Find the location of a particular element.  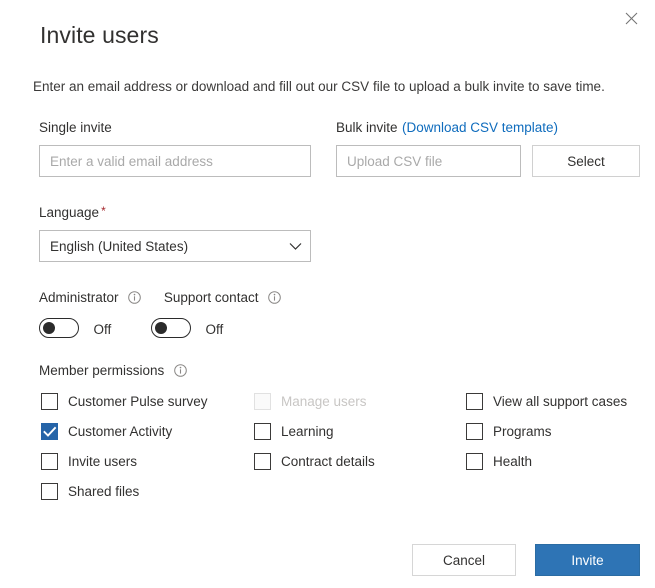

permission-label: Manage users is located at coordinates (324, 401).